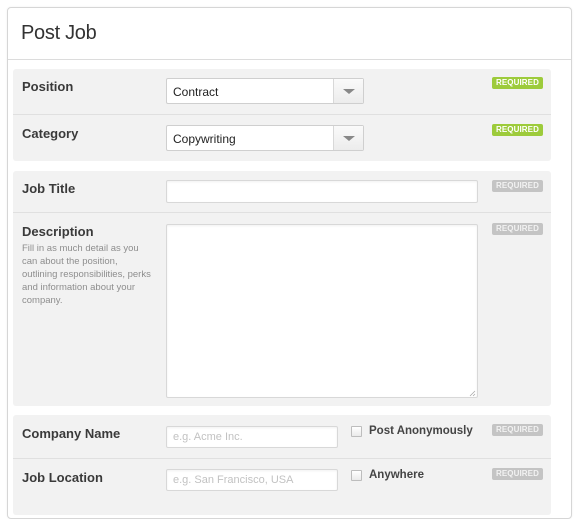 The width and height of the screenshot is (577, 519). I want to click on job-title-label: Job Title, so click(49, 188).